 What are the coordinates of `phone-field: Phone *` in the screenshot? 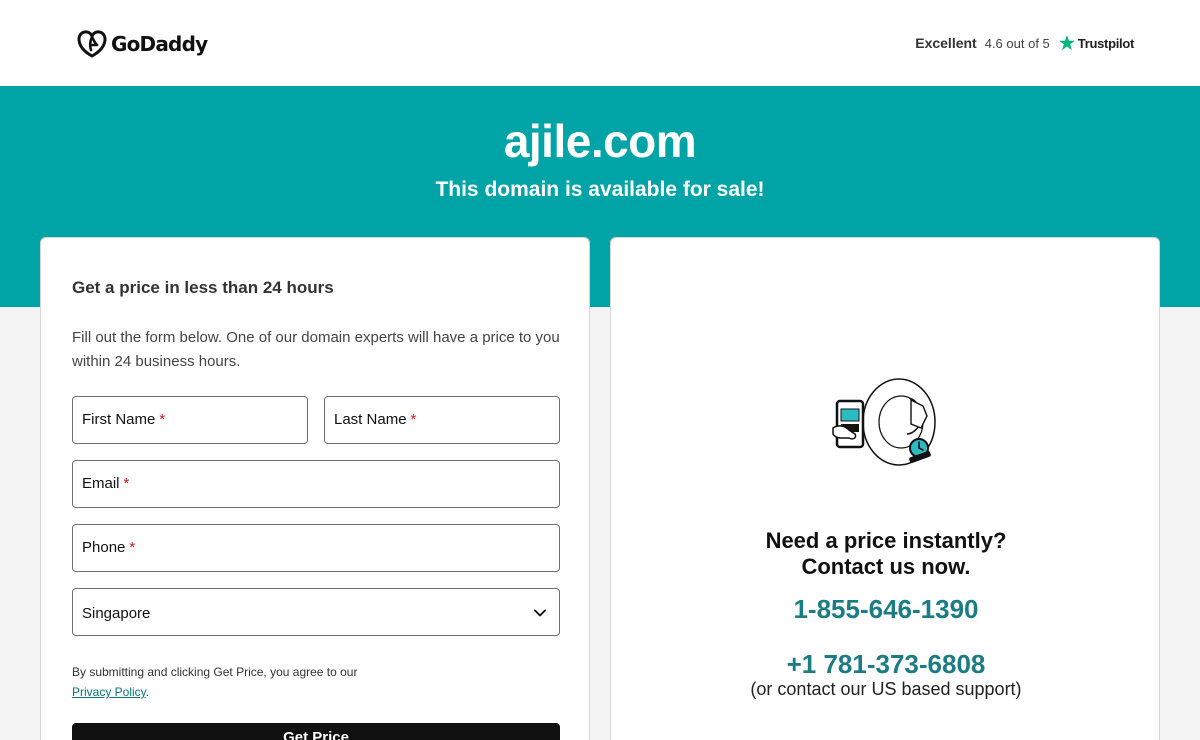 It's located at (316, 548).